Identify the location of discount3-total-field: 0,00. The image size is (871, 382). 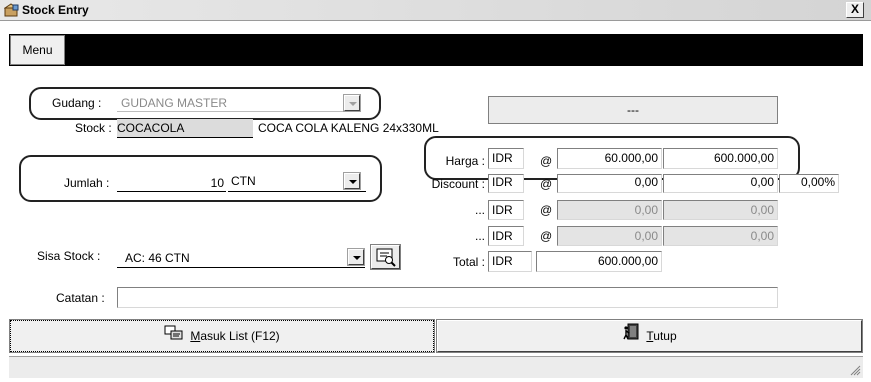
(720, 236).